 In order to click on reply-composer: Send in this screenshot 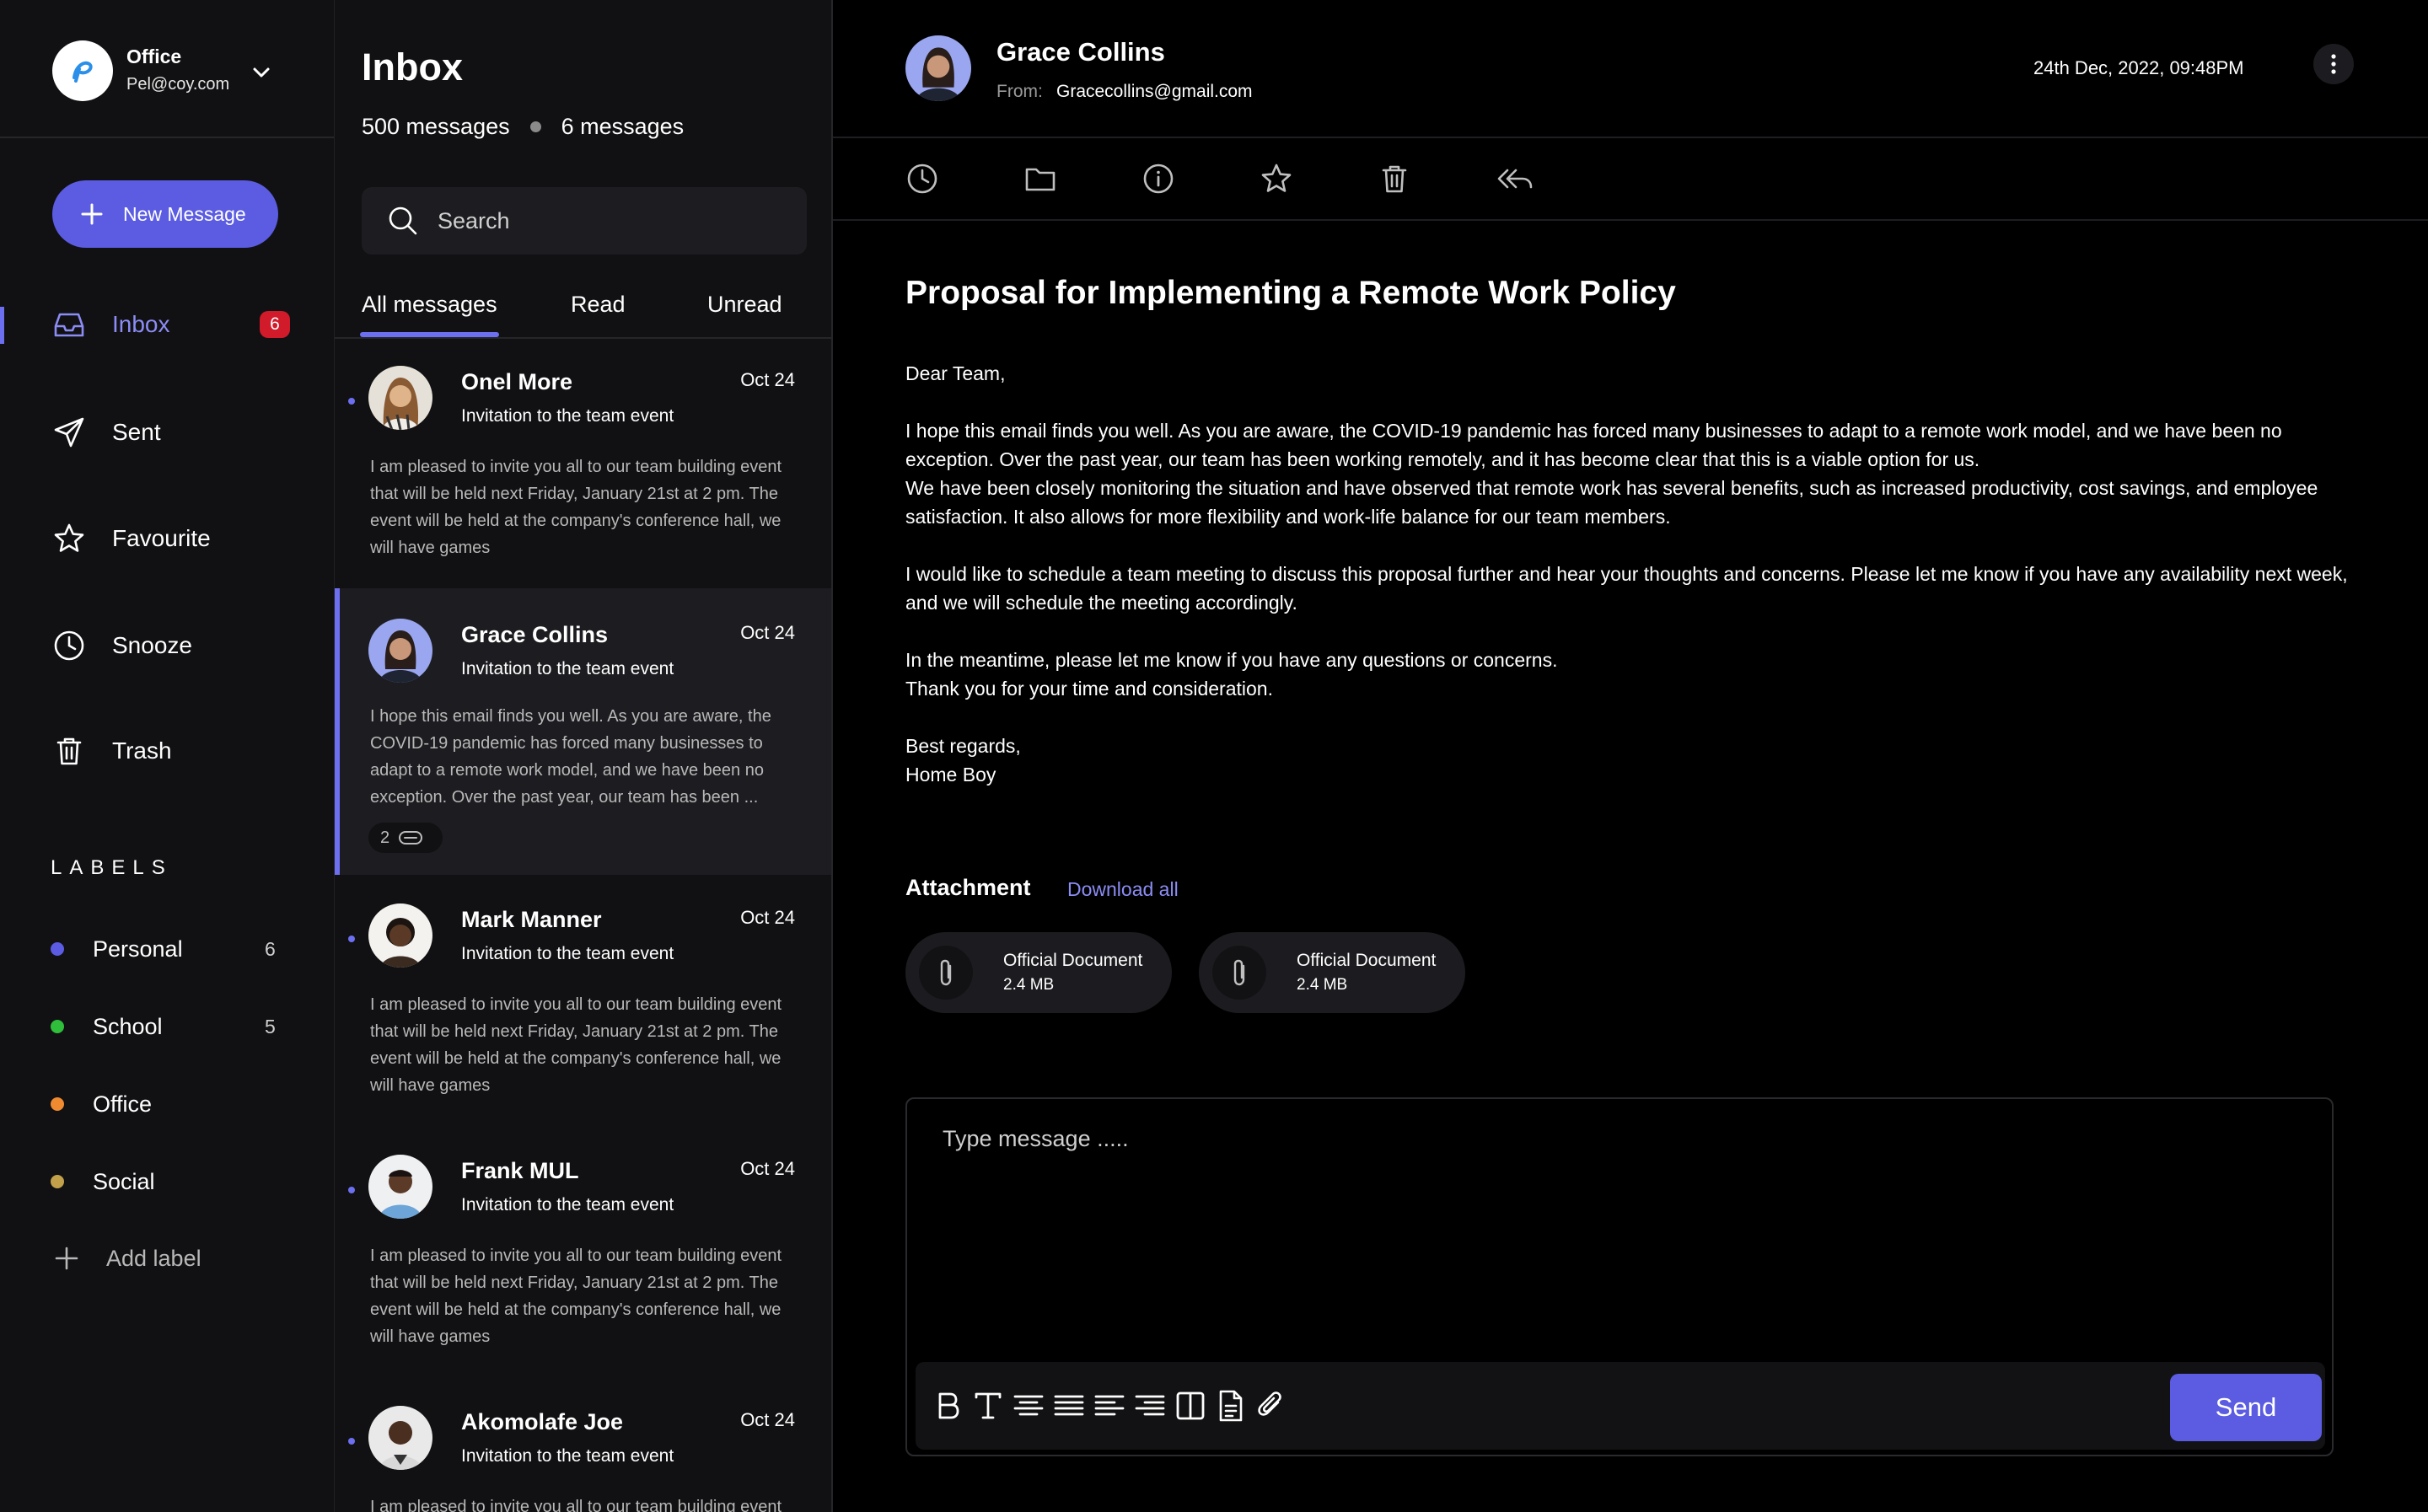, I will do `click(1619, 1276)`.